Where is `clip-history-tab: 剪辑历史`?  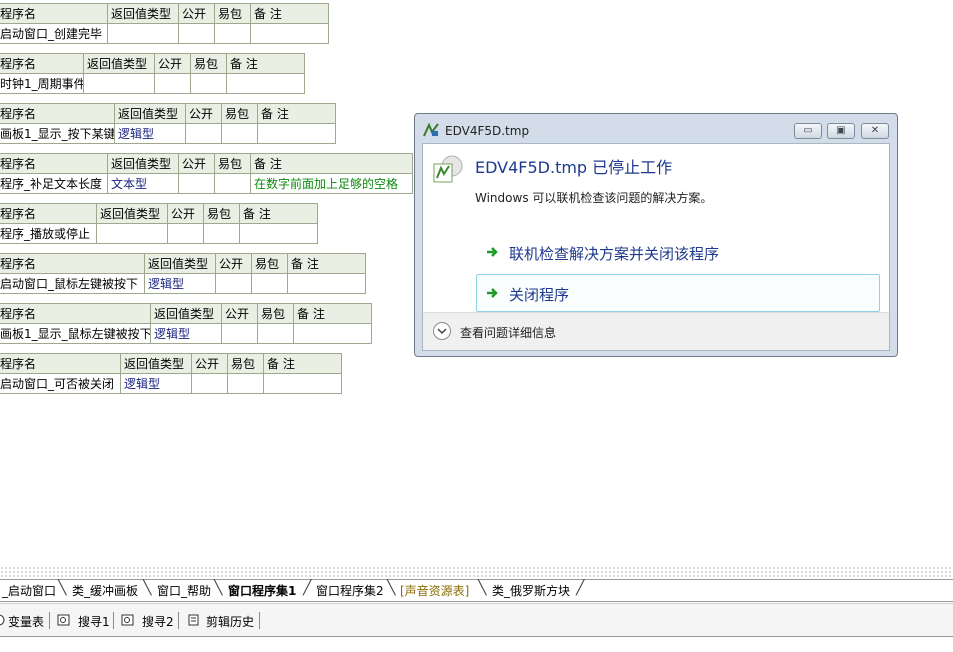 clip-history-tab: 剪辑历史 is located at coordinates (230, 621).